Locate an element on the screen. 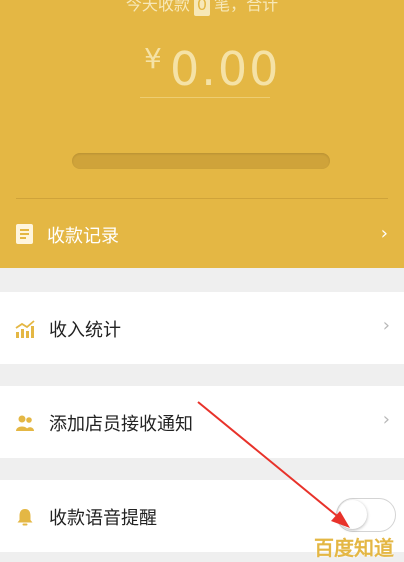  baidu-zhidao-watermark: 百度知道 is located at coordinates (354, 548).